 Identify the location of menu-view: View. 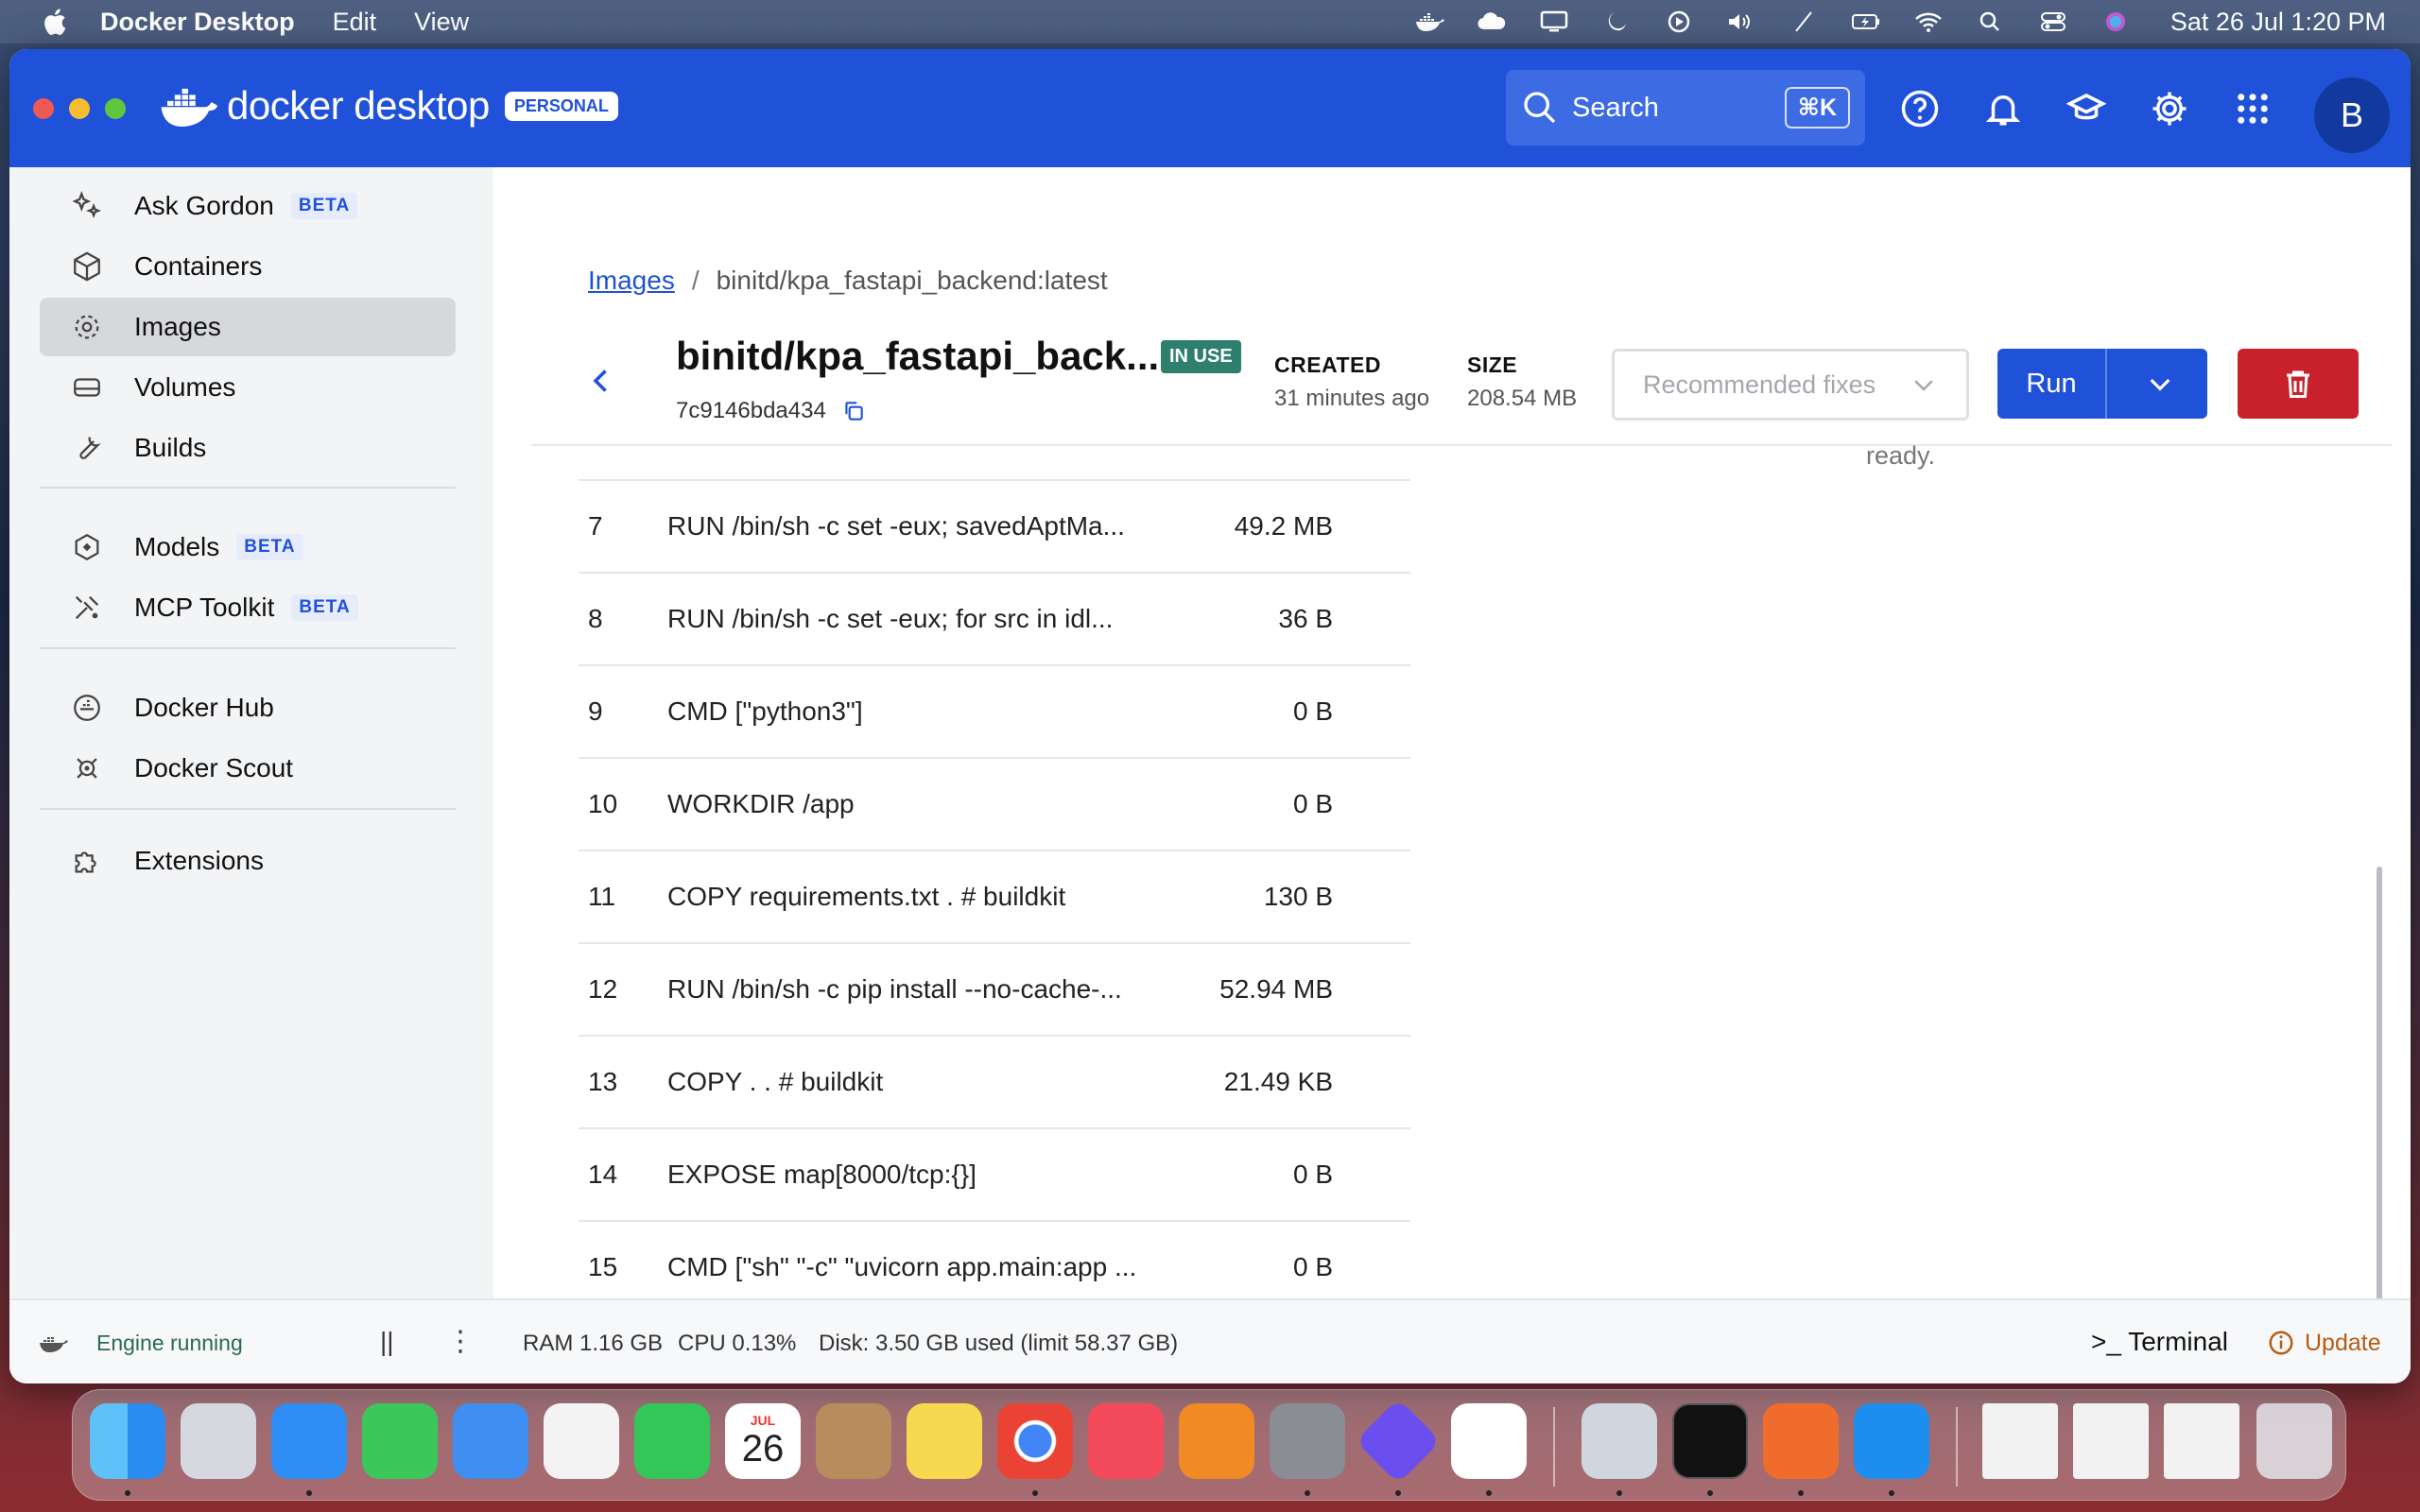
(441, 22).